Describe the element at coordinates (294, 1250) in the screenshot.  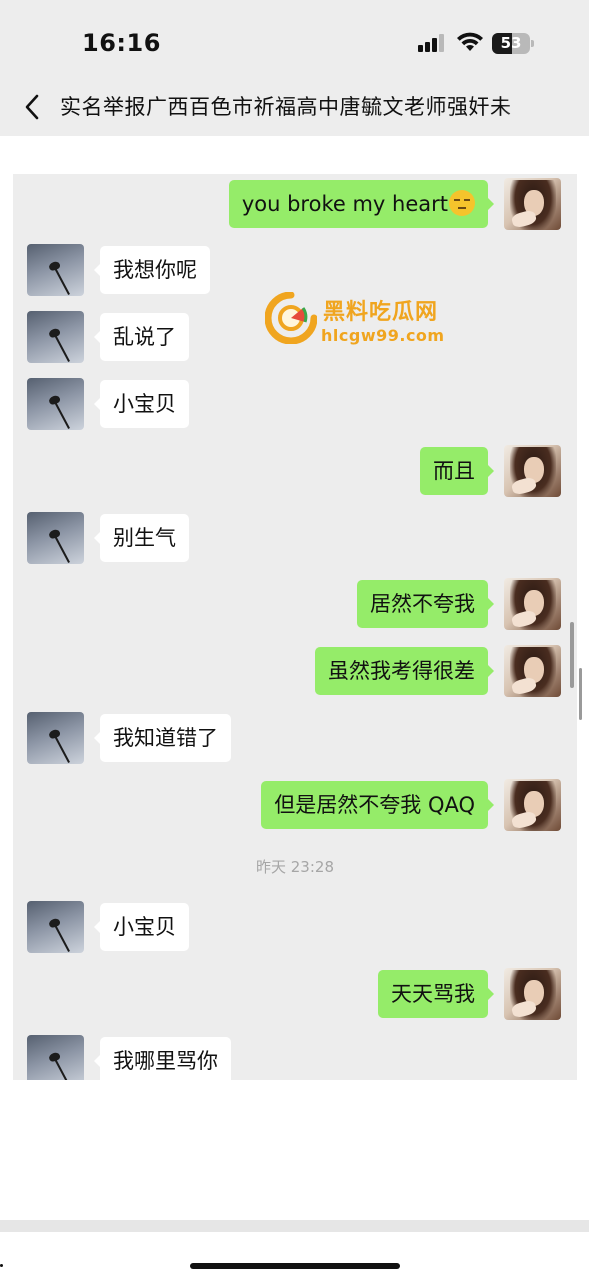
I see `bottom-area` at that location.